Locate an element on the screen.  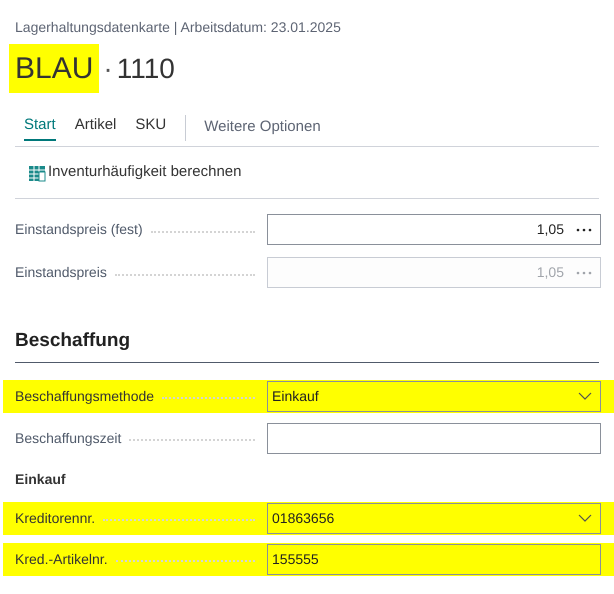
dropdown-field: 01863656 is located at coordinates (434, 518).